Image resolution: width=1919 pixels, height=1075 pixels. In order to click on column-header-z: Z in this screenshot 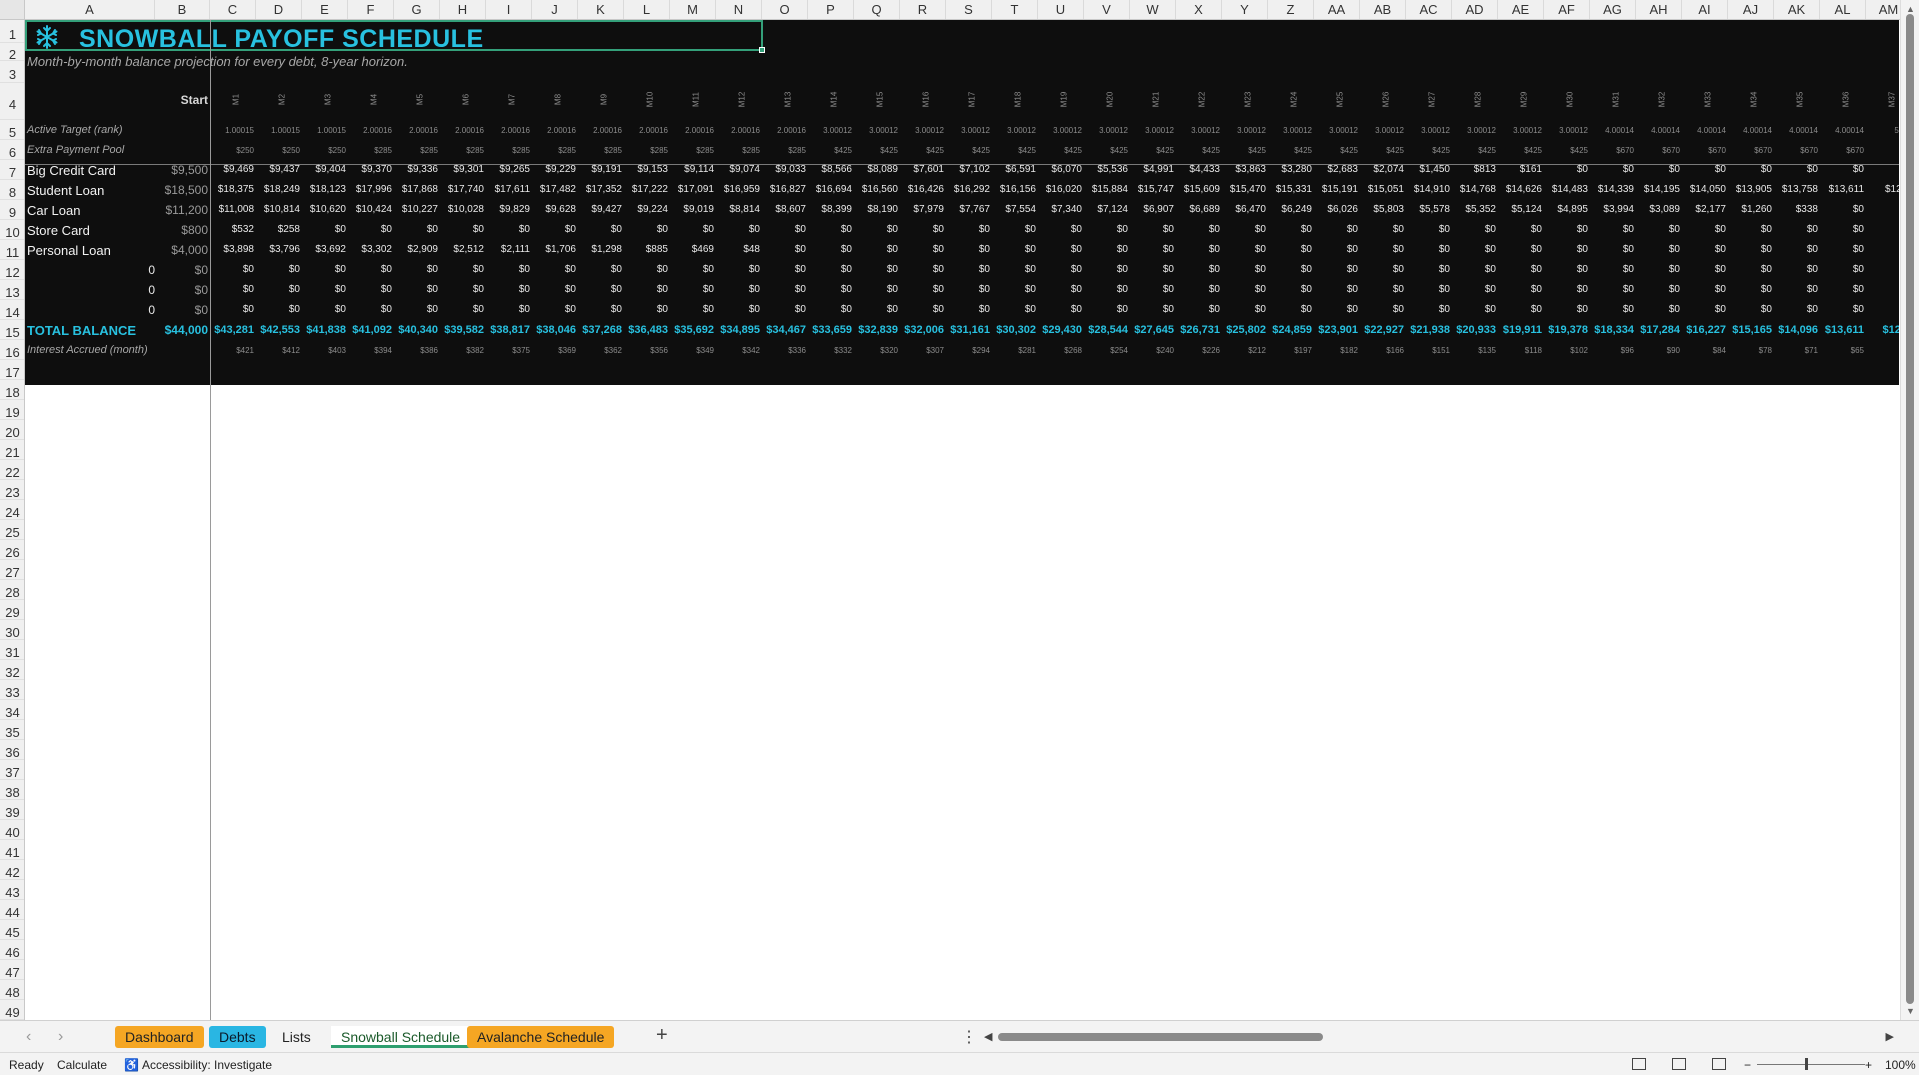, I will do `click(1291, 9)`.